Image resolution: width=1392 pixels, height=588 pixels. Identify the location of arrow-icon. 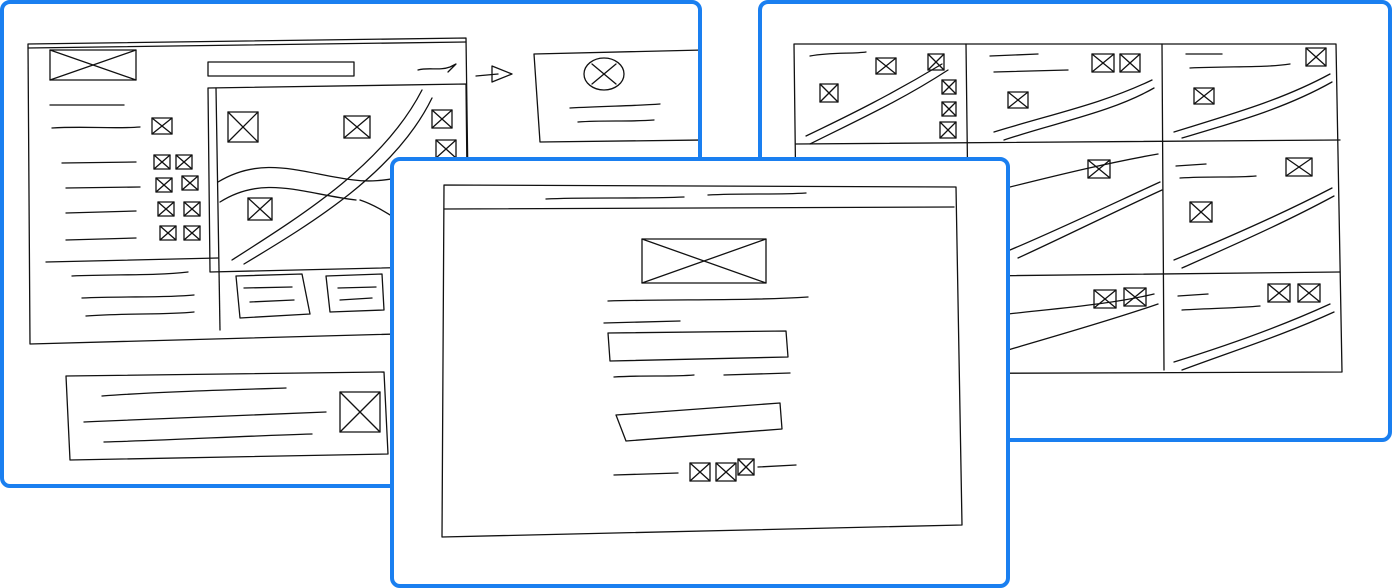
(494, 74).